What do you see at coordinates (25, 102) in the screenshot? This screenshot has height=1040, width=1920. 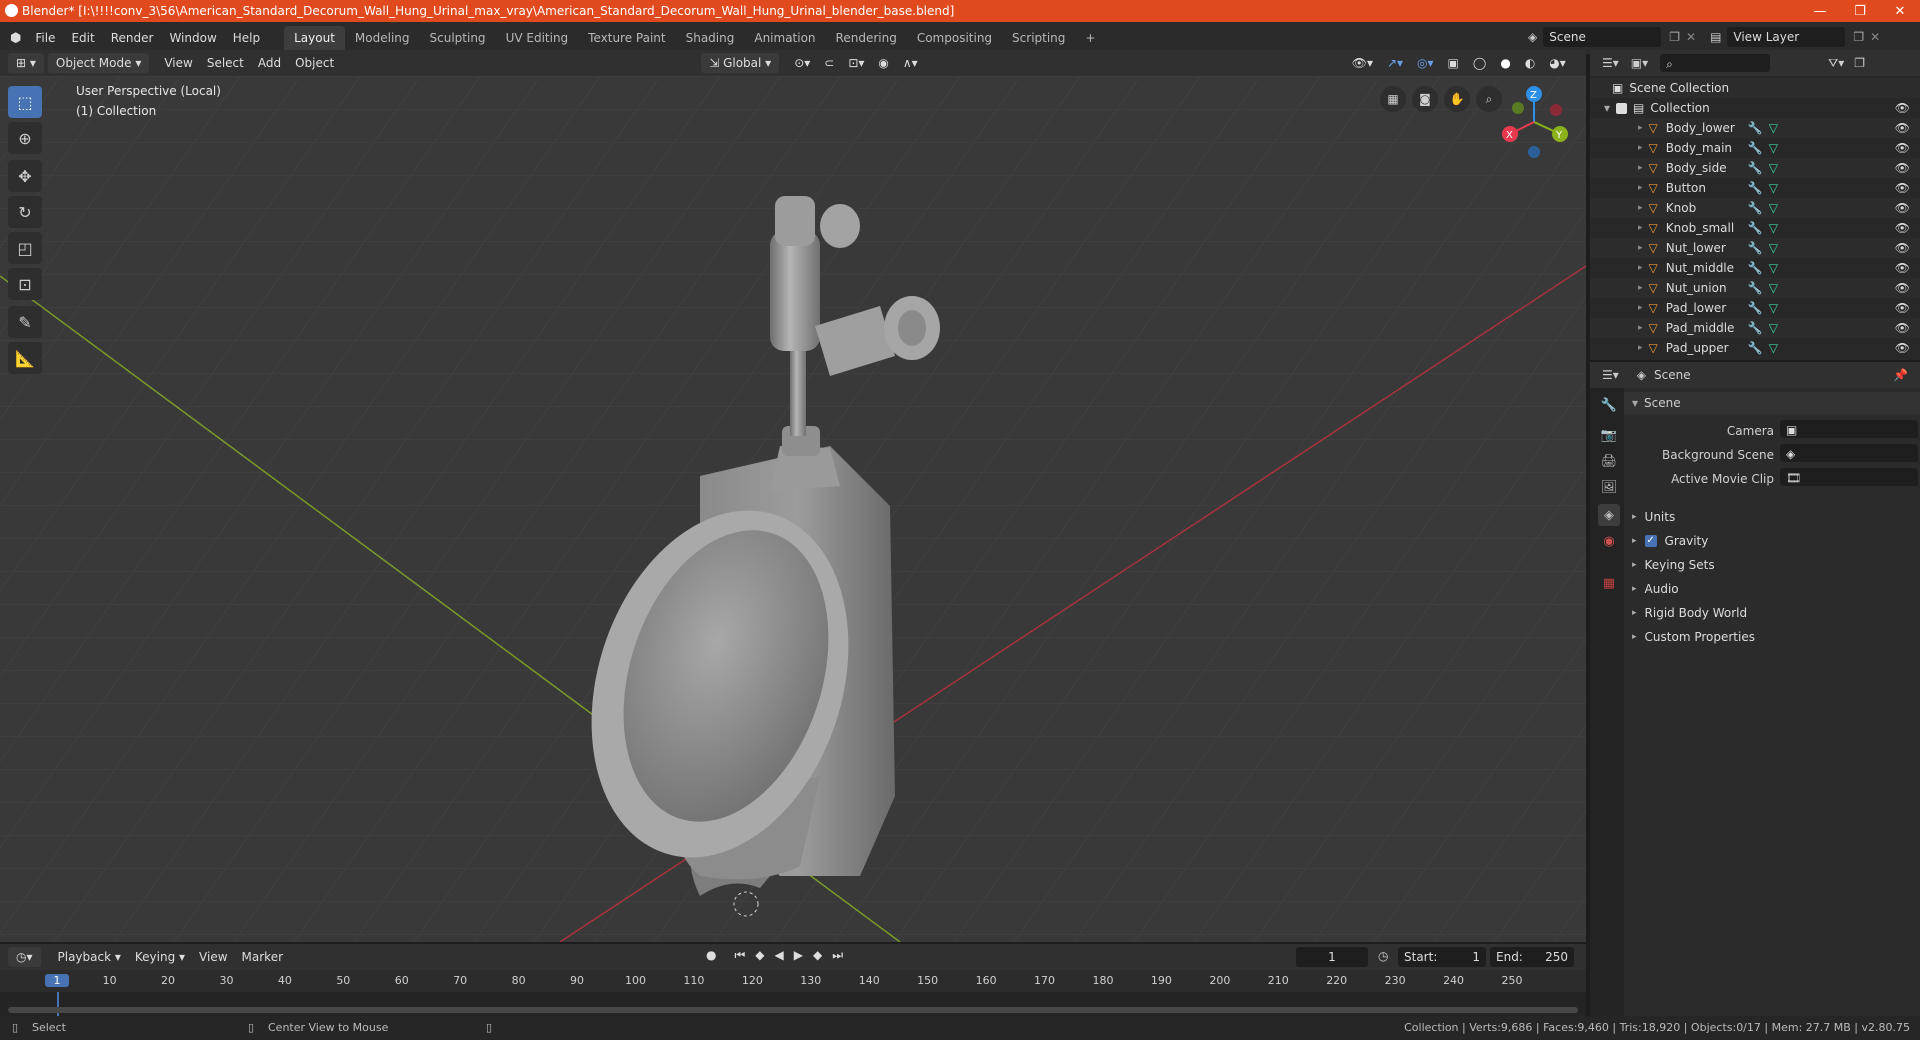 I see `select-box-tool-icon: ⬚` at bounding box center [25, 102].